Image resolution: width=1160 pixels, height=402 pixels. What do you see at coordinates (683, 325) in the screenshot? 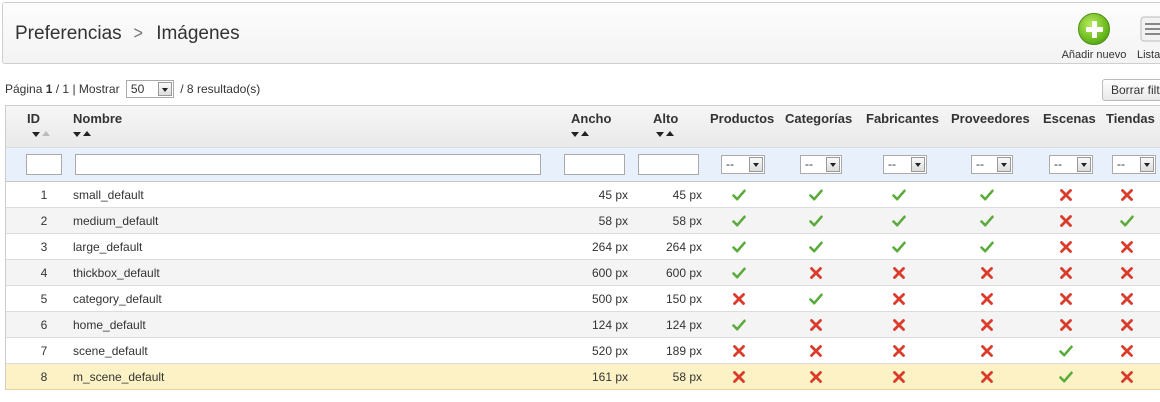
I see `cell-height: 124 px` at bounding box center [683, 325].